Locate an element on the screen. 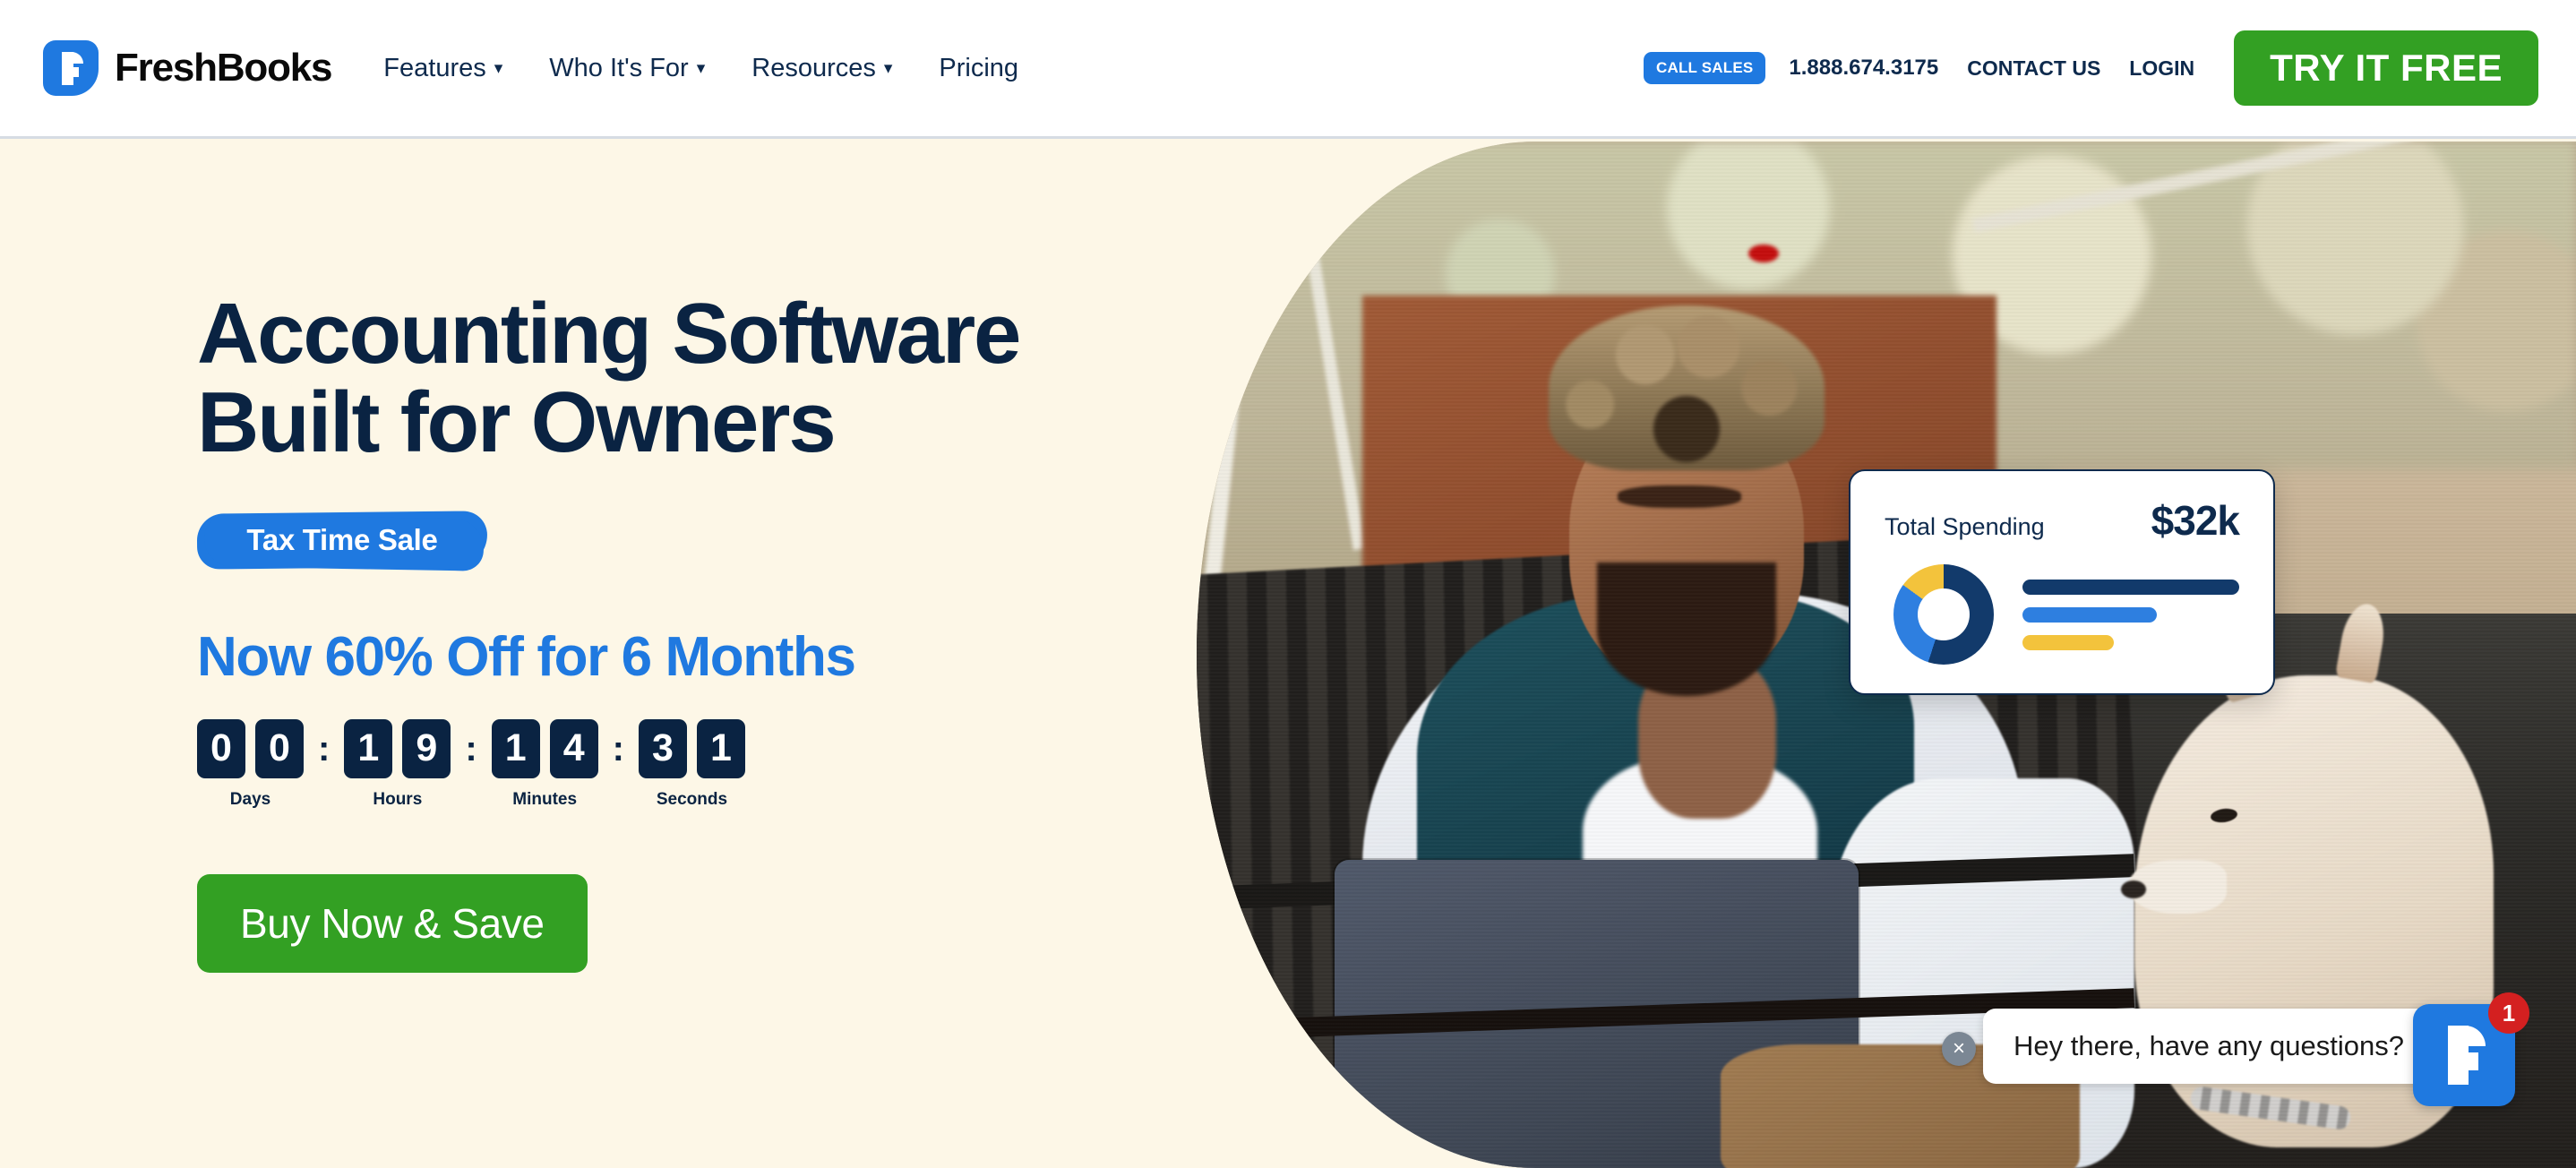 This screenshot has width=2576, height=1168. sale-badge: Tax Time Sale is located at coordinates (342, 541).